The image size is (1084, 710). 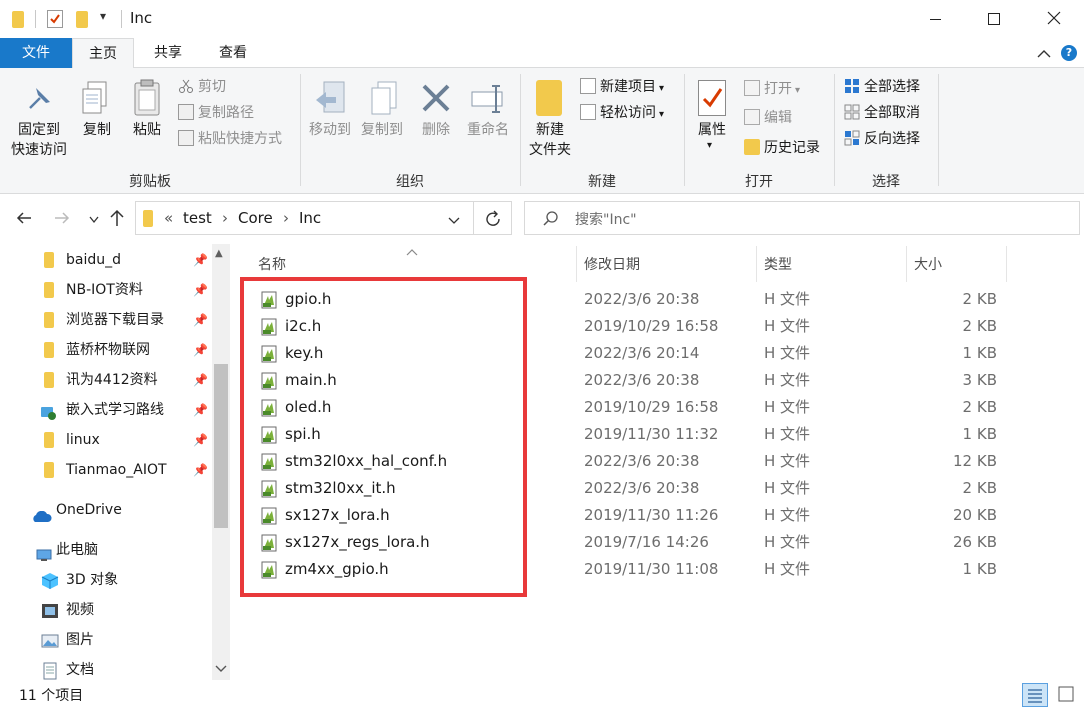 I want to click on collapse-ribbon-icon, so click(x=1044, y=54).